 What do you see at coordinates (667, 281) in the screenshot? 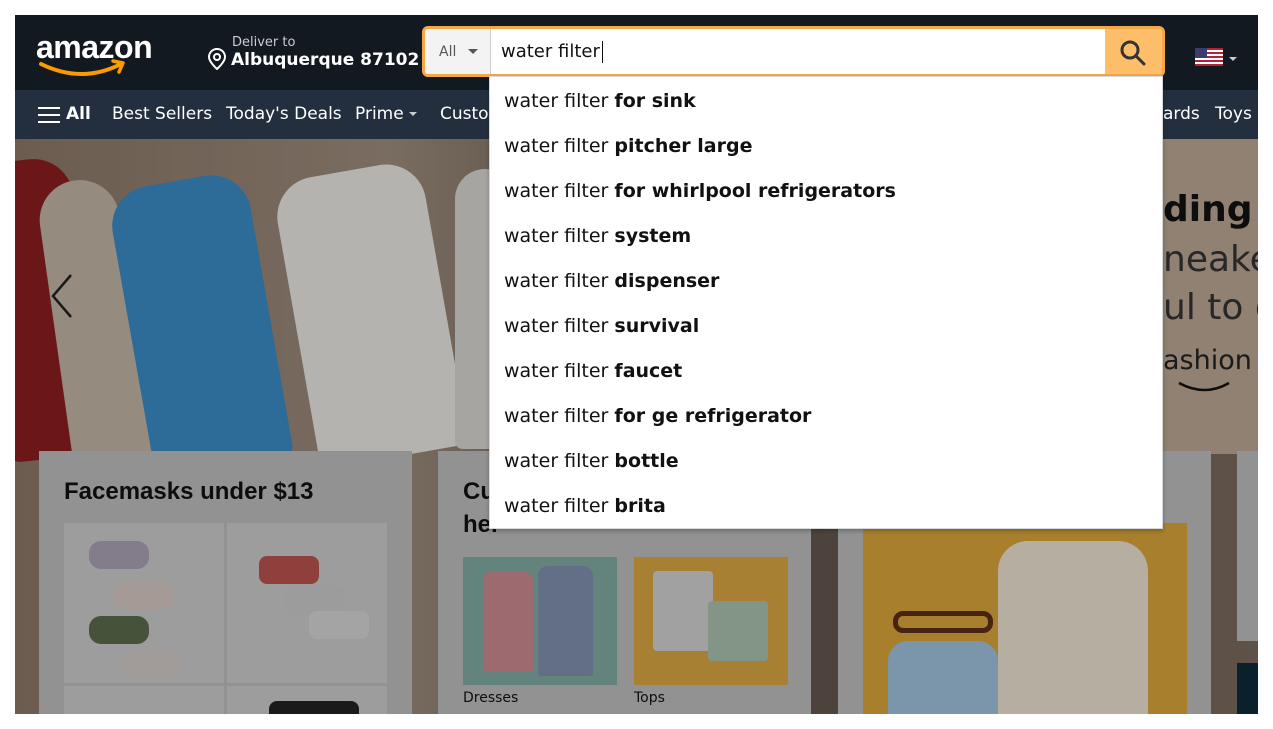
I see `suggestion-suffix: dispenser` at bounding box center [667, 281].